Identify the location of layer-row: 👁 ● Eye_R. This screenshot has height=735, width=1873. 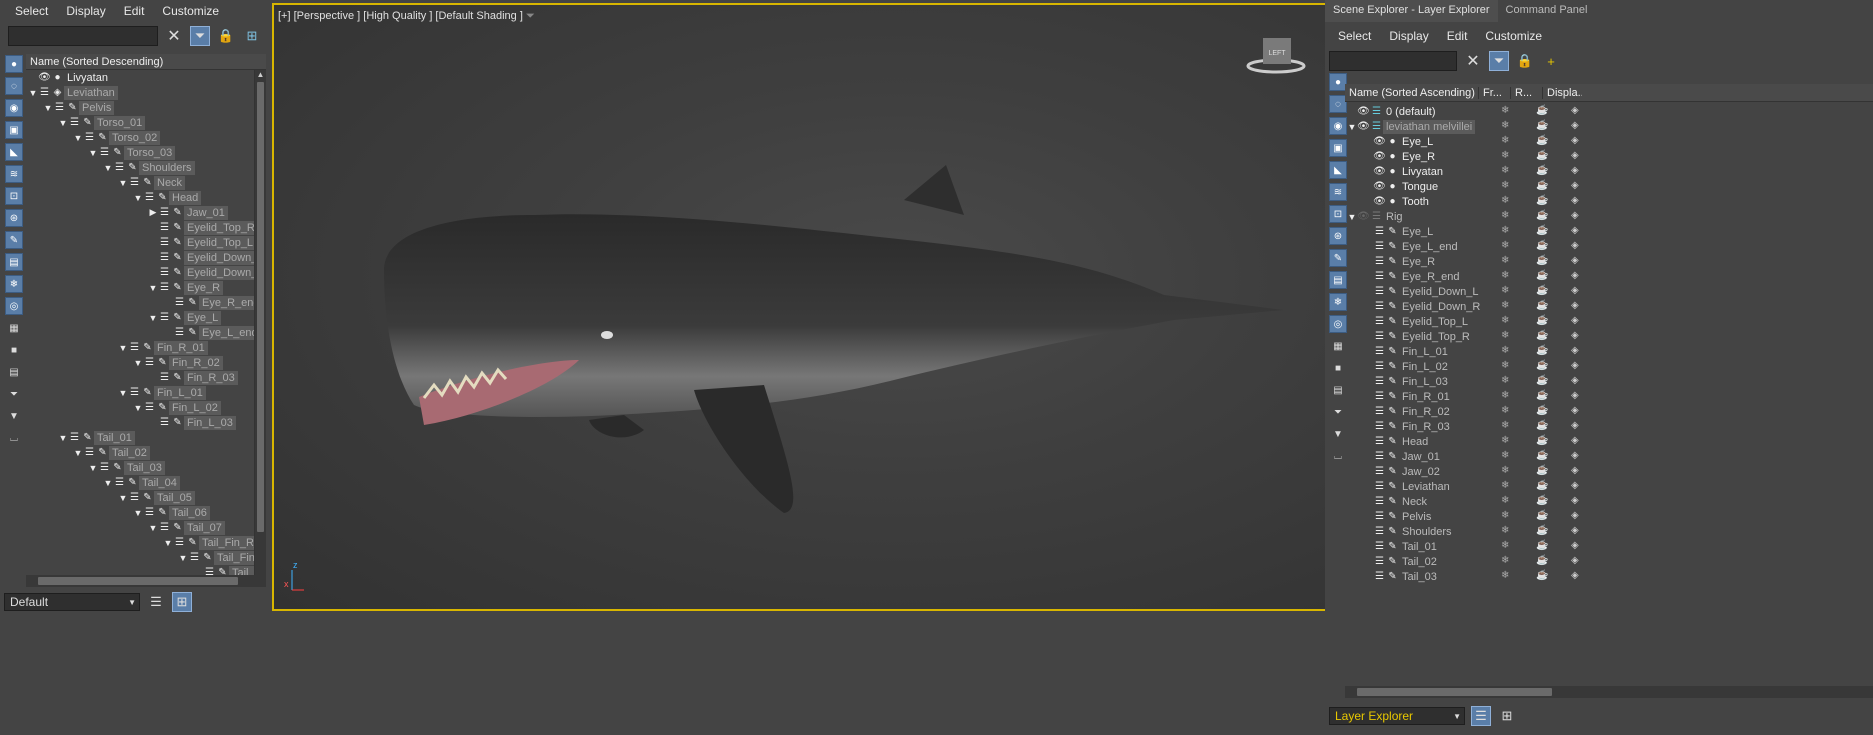
(1400, 156).